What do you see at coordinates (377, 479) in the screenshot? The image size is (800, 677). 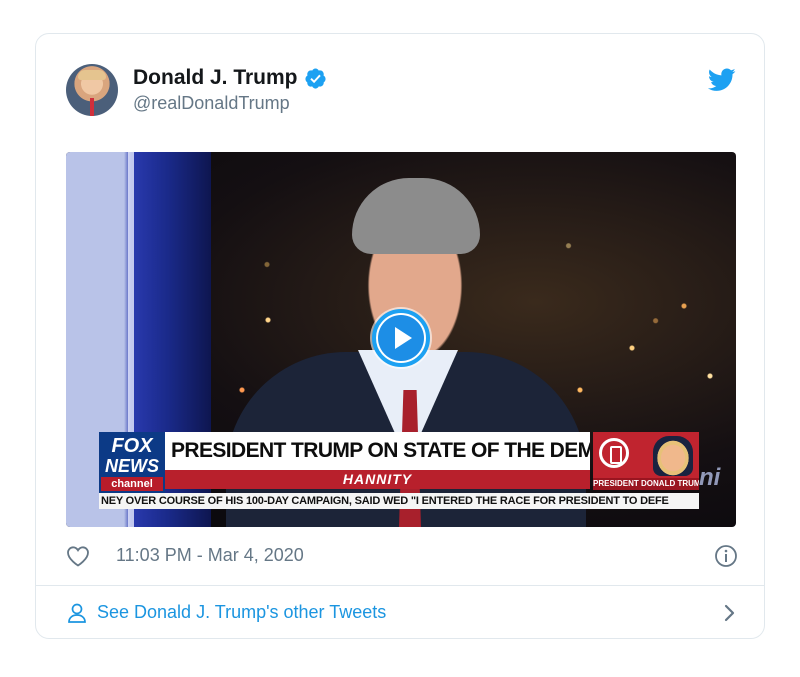 I see `show-name-bar: HANNITY` at bounding box center [377, 479].